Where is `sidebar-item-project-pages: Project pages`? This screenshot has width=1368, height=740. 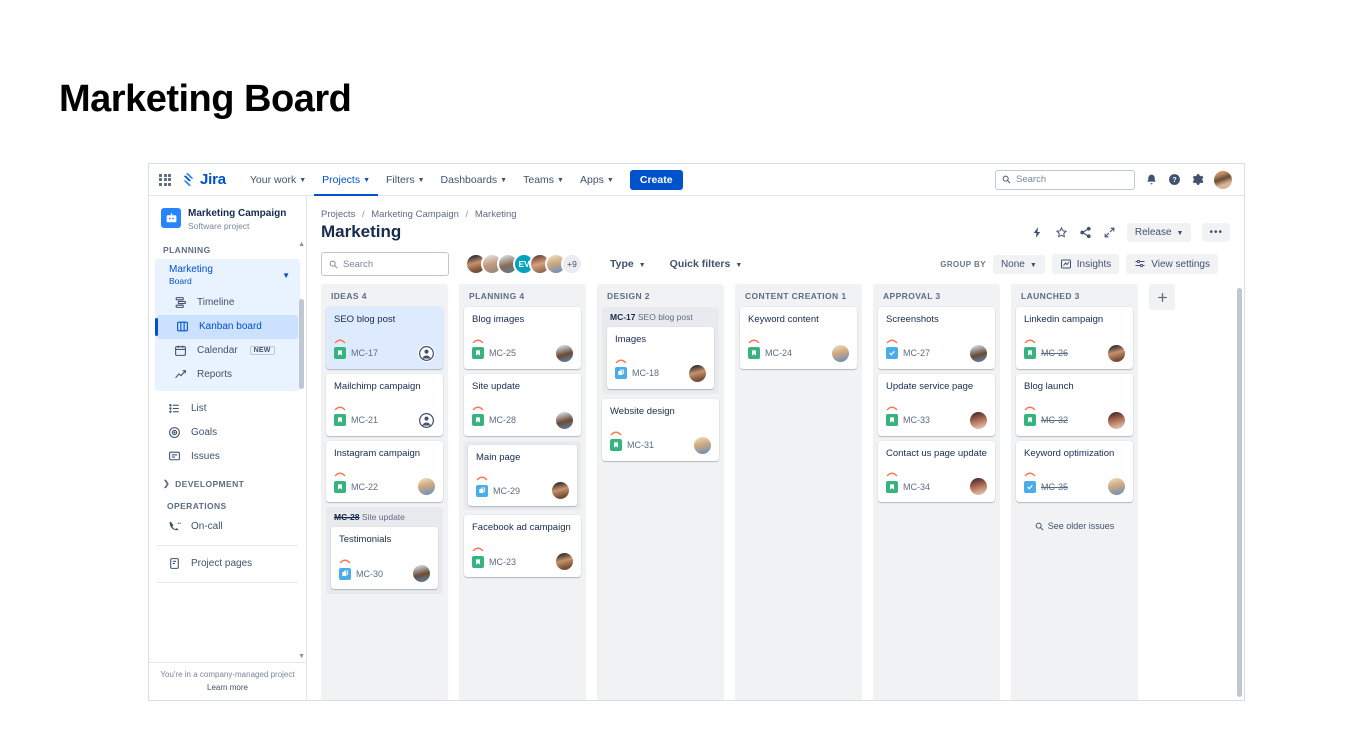 sidebar-item-project-pages: Project pages is located at coordinates (227, 564).